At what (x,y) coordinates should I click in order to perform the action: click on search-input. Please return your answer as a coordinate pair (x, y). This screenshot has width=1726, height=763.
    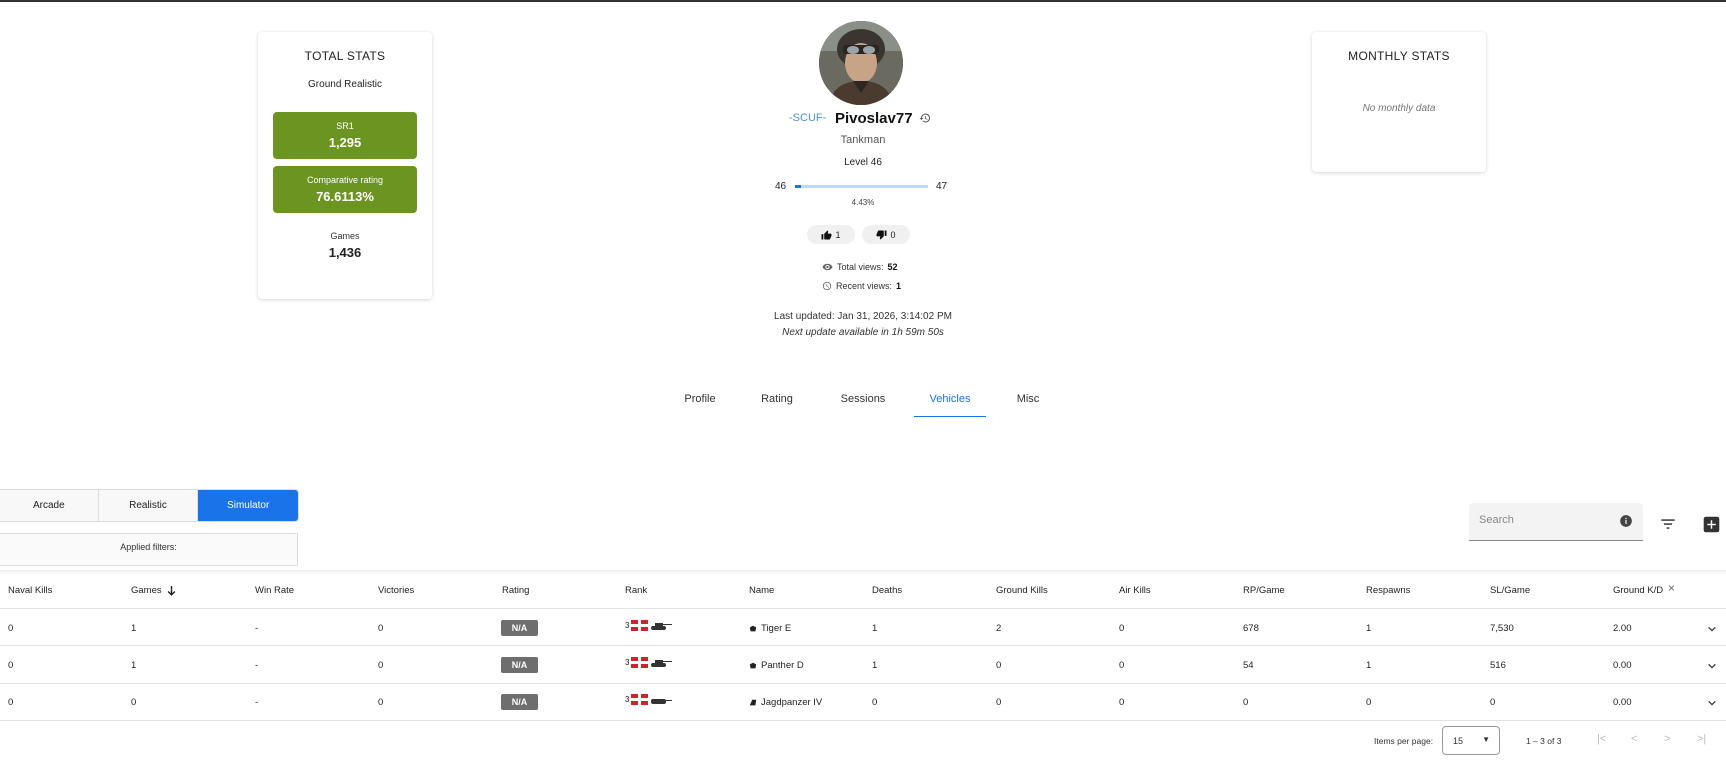
    Looking at the image, I should click on (1544, 520).